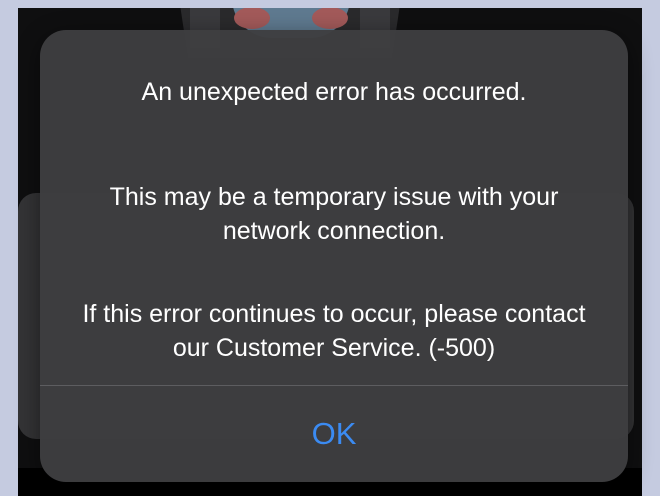 Image resolution: width=660 pixels, height=496 pixels. What do you see at coordinates (334, 92) in the screenshot?
I see `alert-title: An unexpected error has occurred.` at bounding box center [334, 92].